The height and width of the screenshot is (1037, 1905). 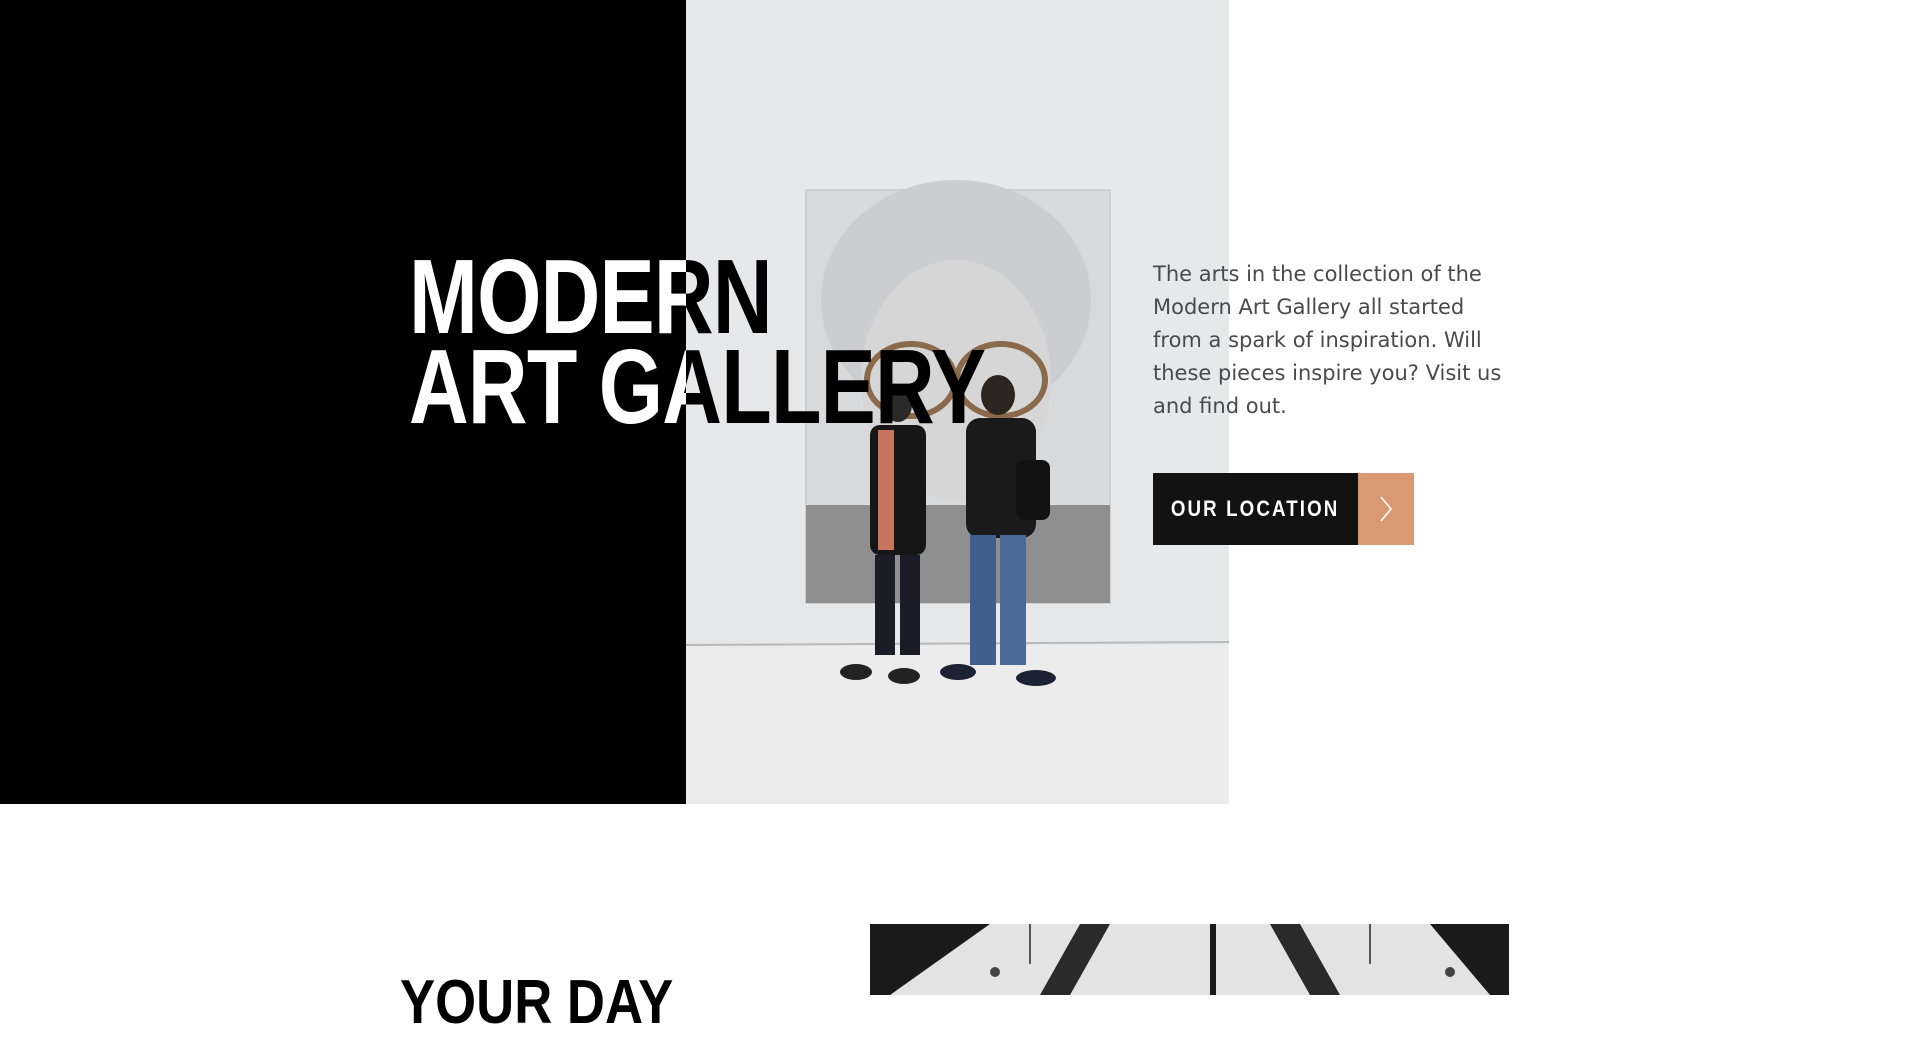 What do you see at coordinates (537, 1002) in the screenshot?
I see `section-heading-your-day: YOUR DAY` at bounding box center [537, 1002].